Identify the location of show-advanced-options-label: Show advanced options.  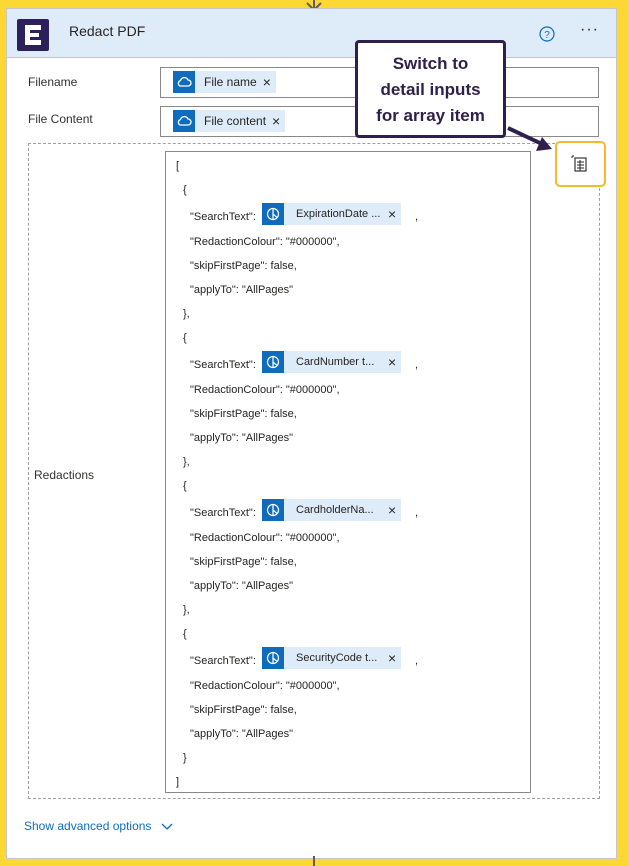
(88, 826).